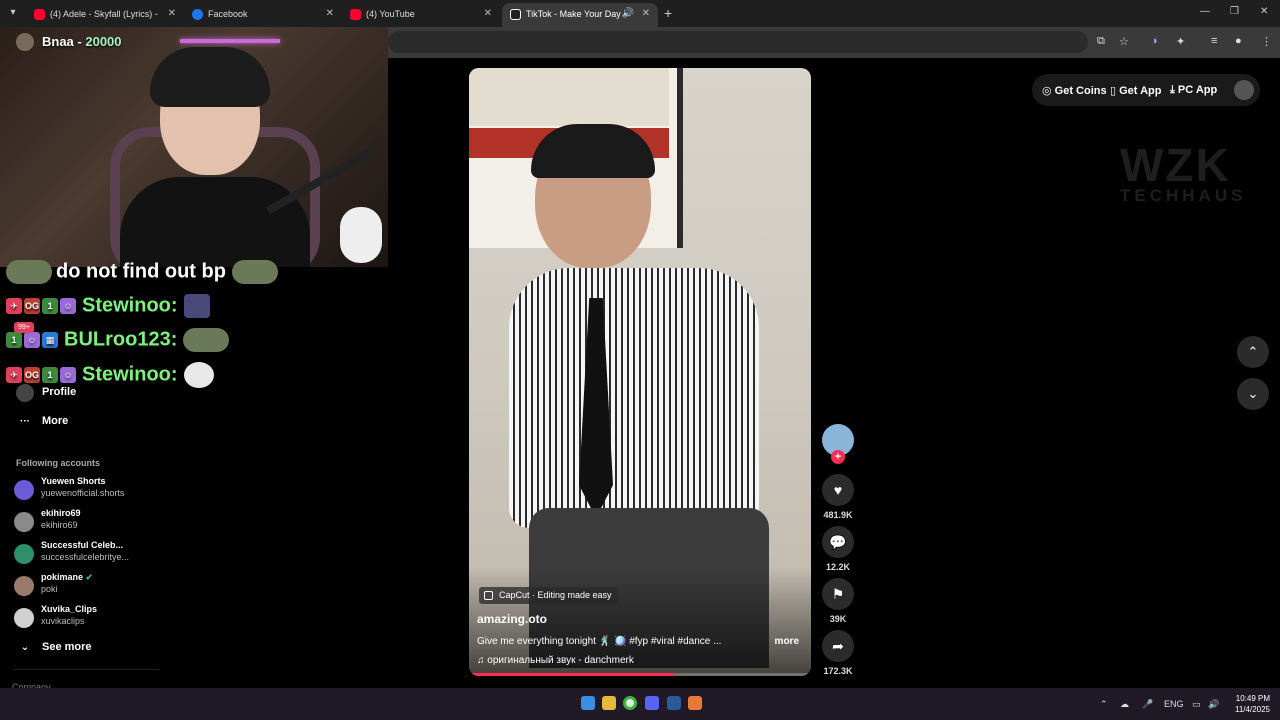  What do you see at coordinates (838, 646) in the screenshot?
I see `share-arrow-icon: ➦` at bounding box center [838, 646].